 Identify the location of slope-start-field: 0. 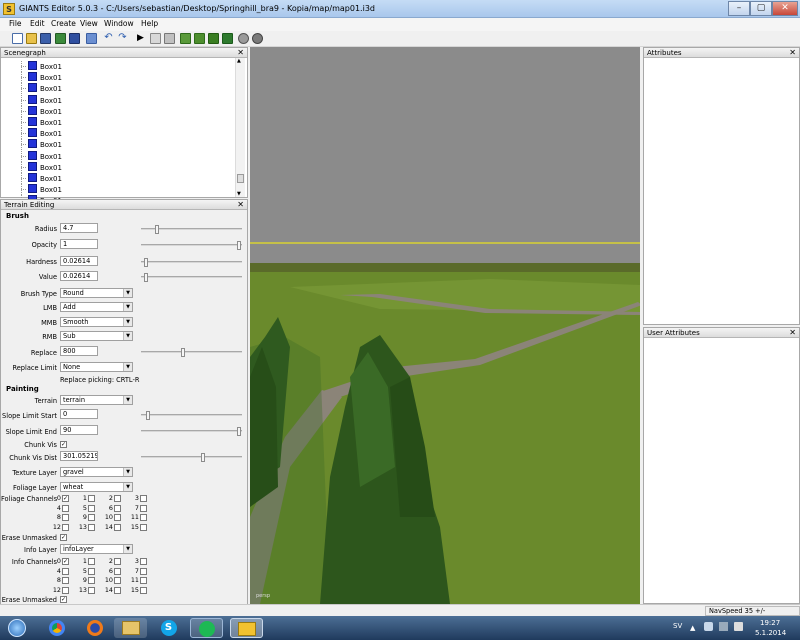
(79, 414).